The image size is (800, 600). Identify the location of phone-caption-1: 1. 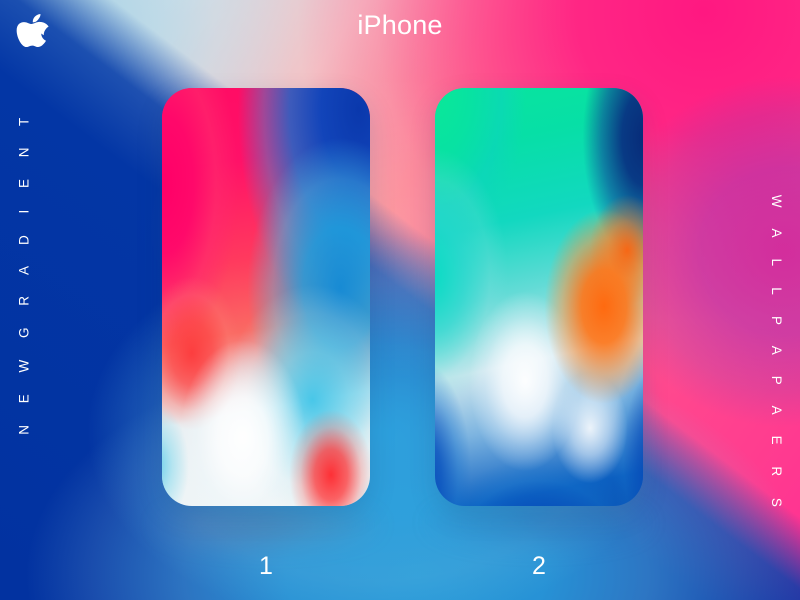
(266, 566).